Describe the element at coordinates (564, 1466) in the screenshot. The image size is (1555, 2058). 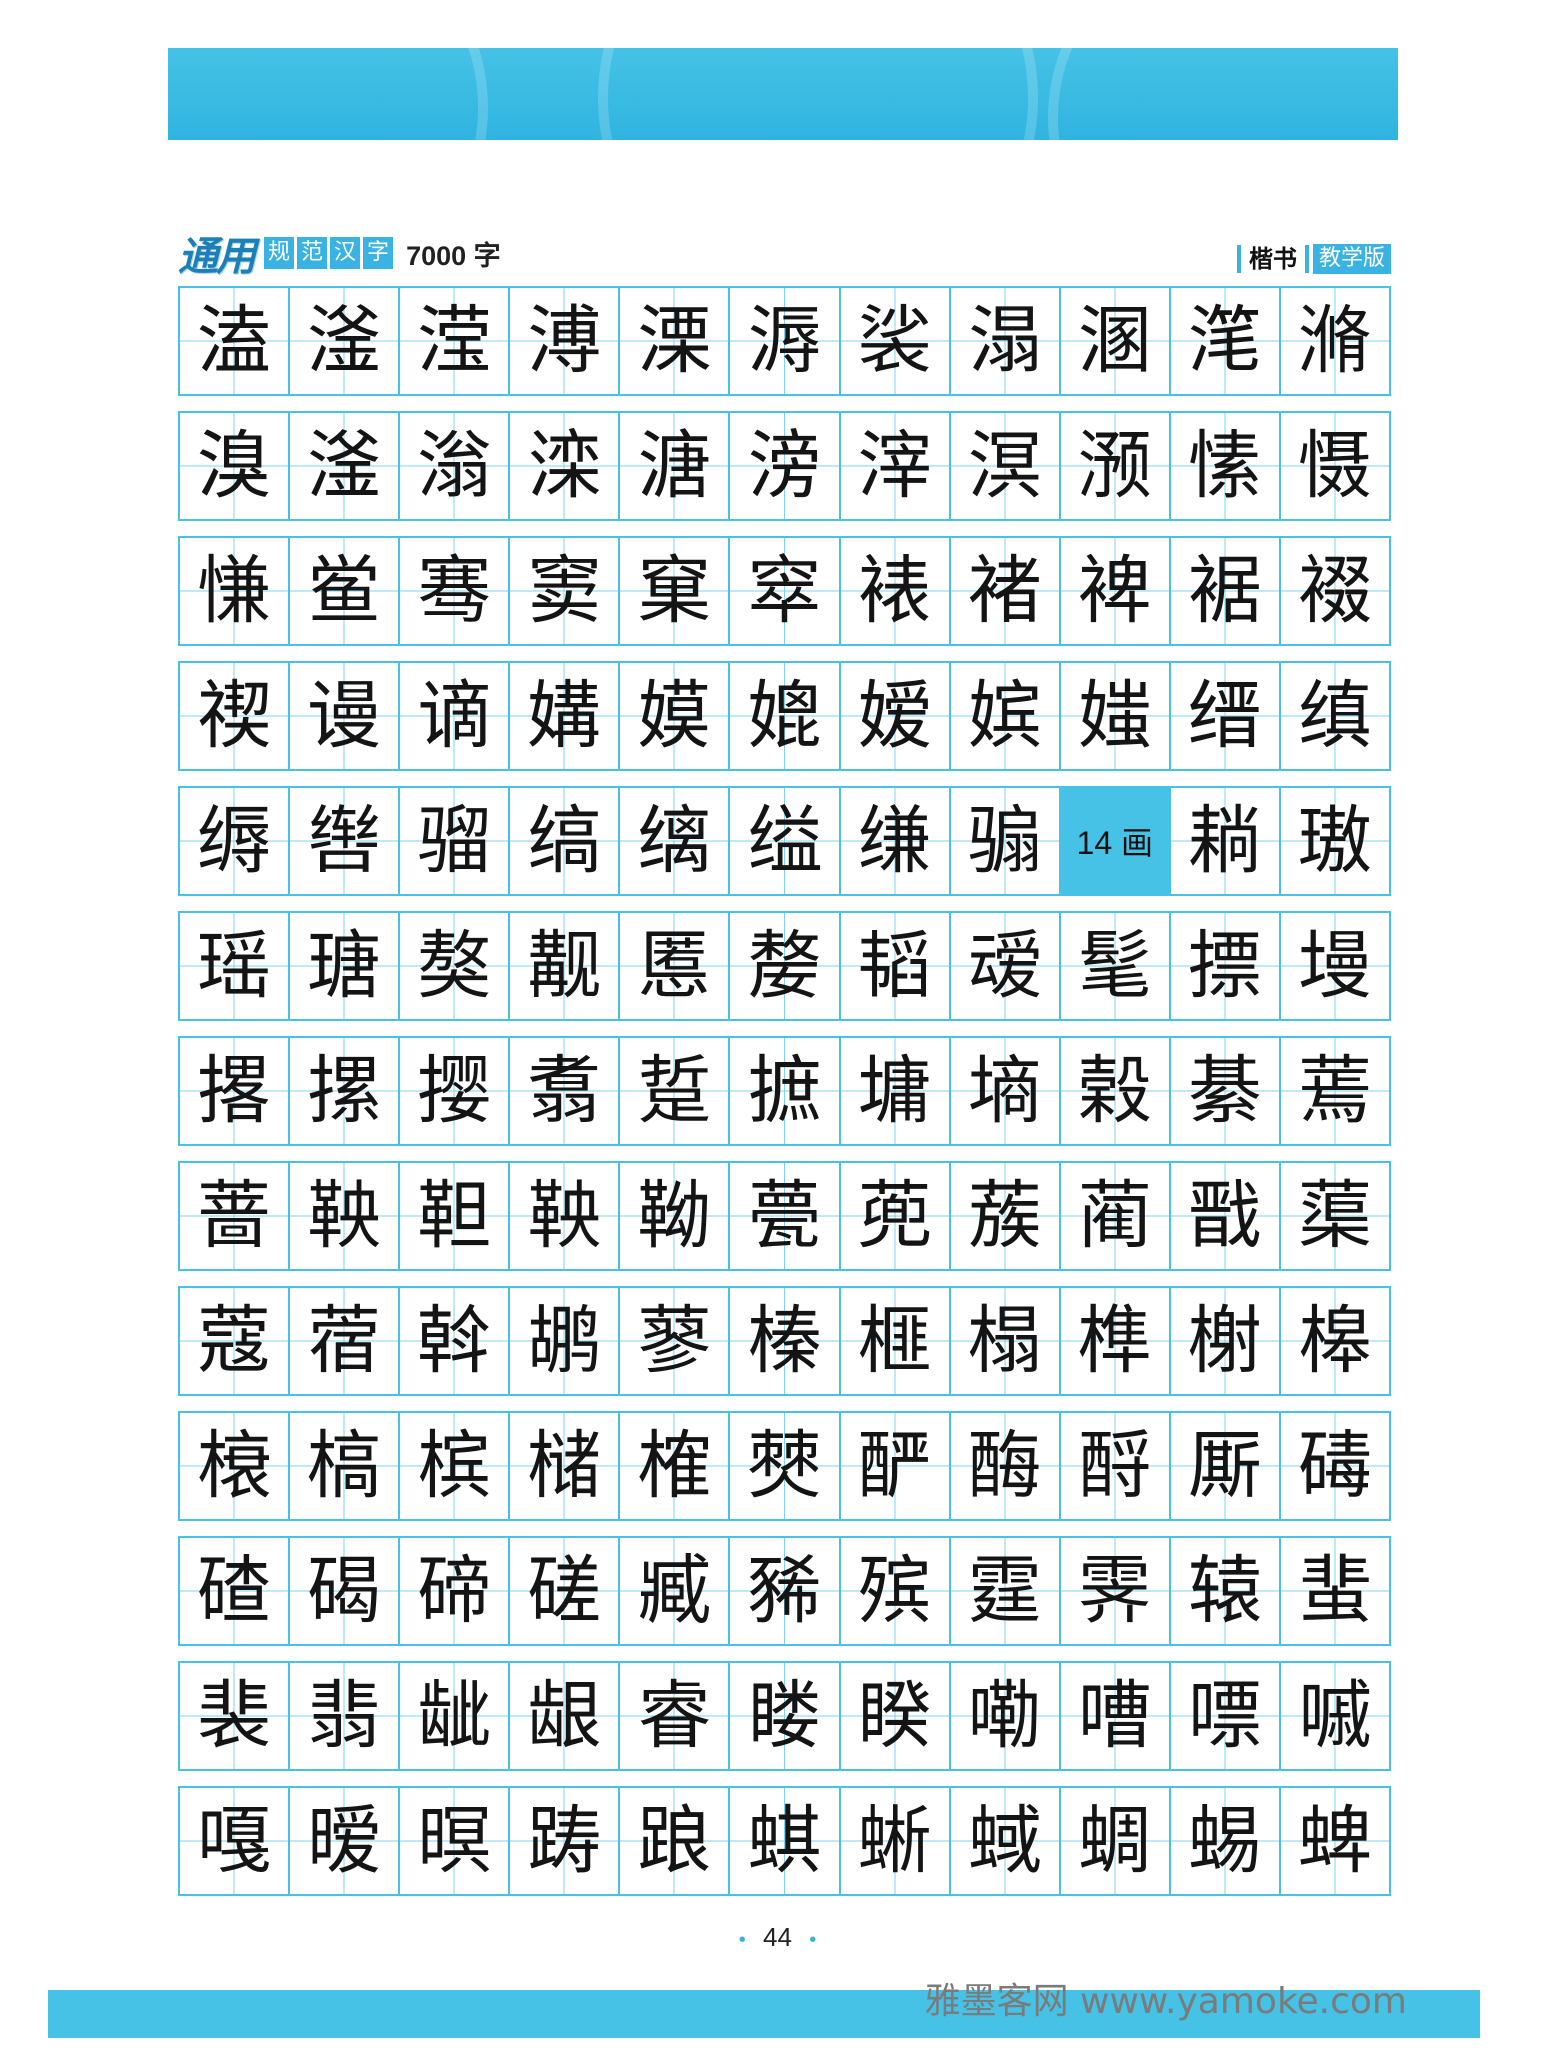
I see `character: 槠` at that location.